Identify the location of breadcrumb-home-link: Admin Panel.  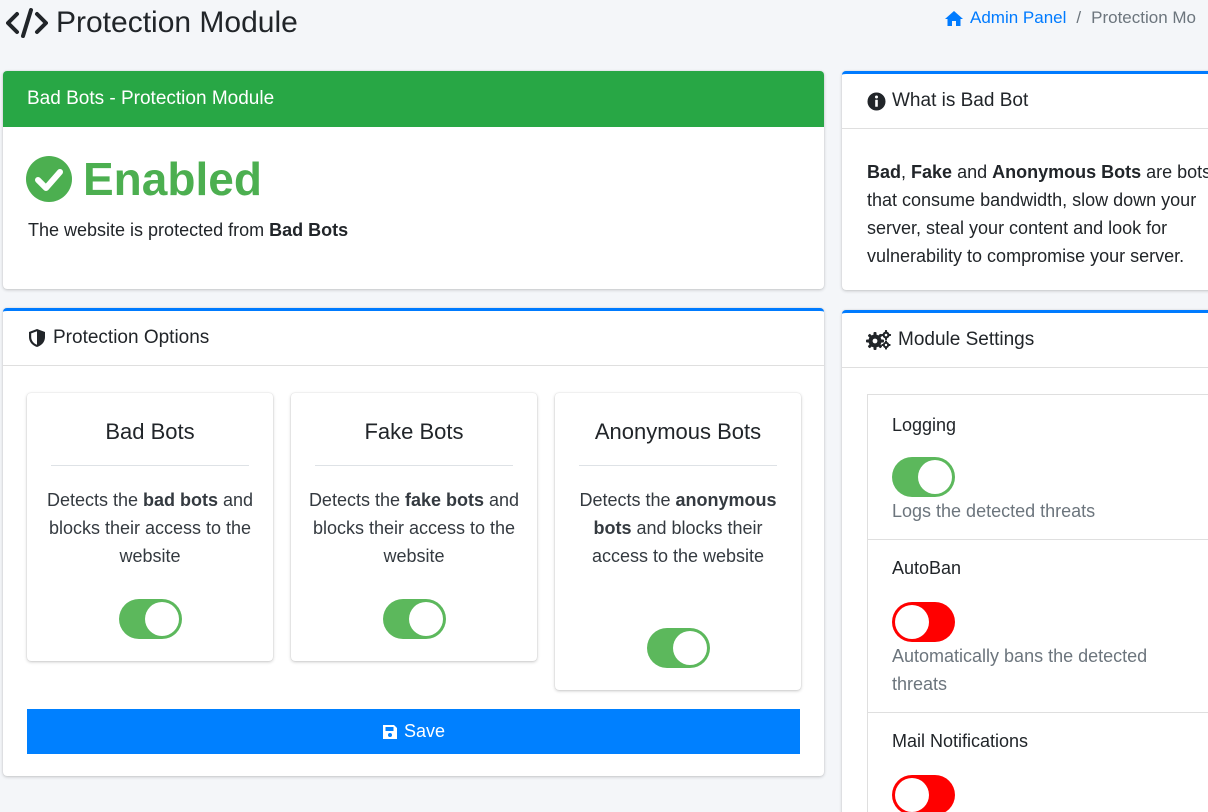
(1005, 18).